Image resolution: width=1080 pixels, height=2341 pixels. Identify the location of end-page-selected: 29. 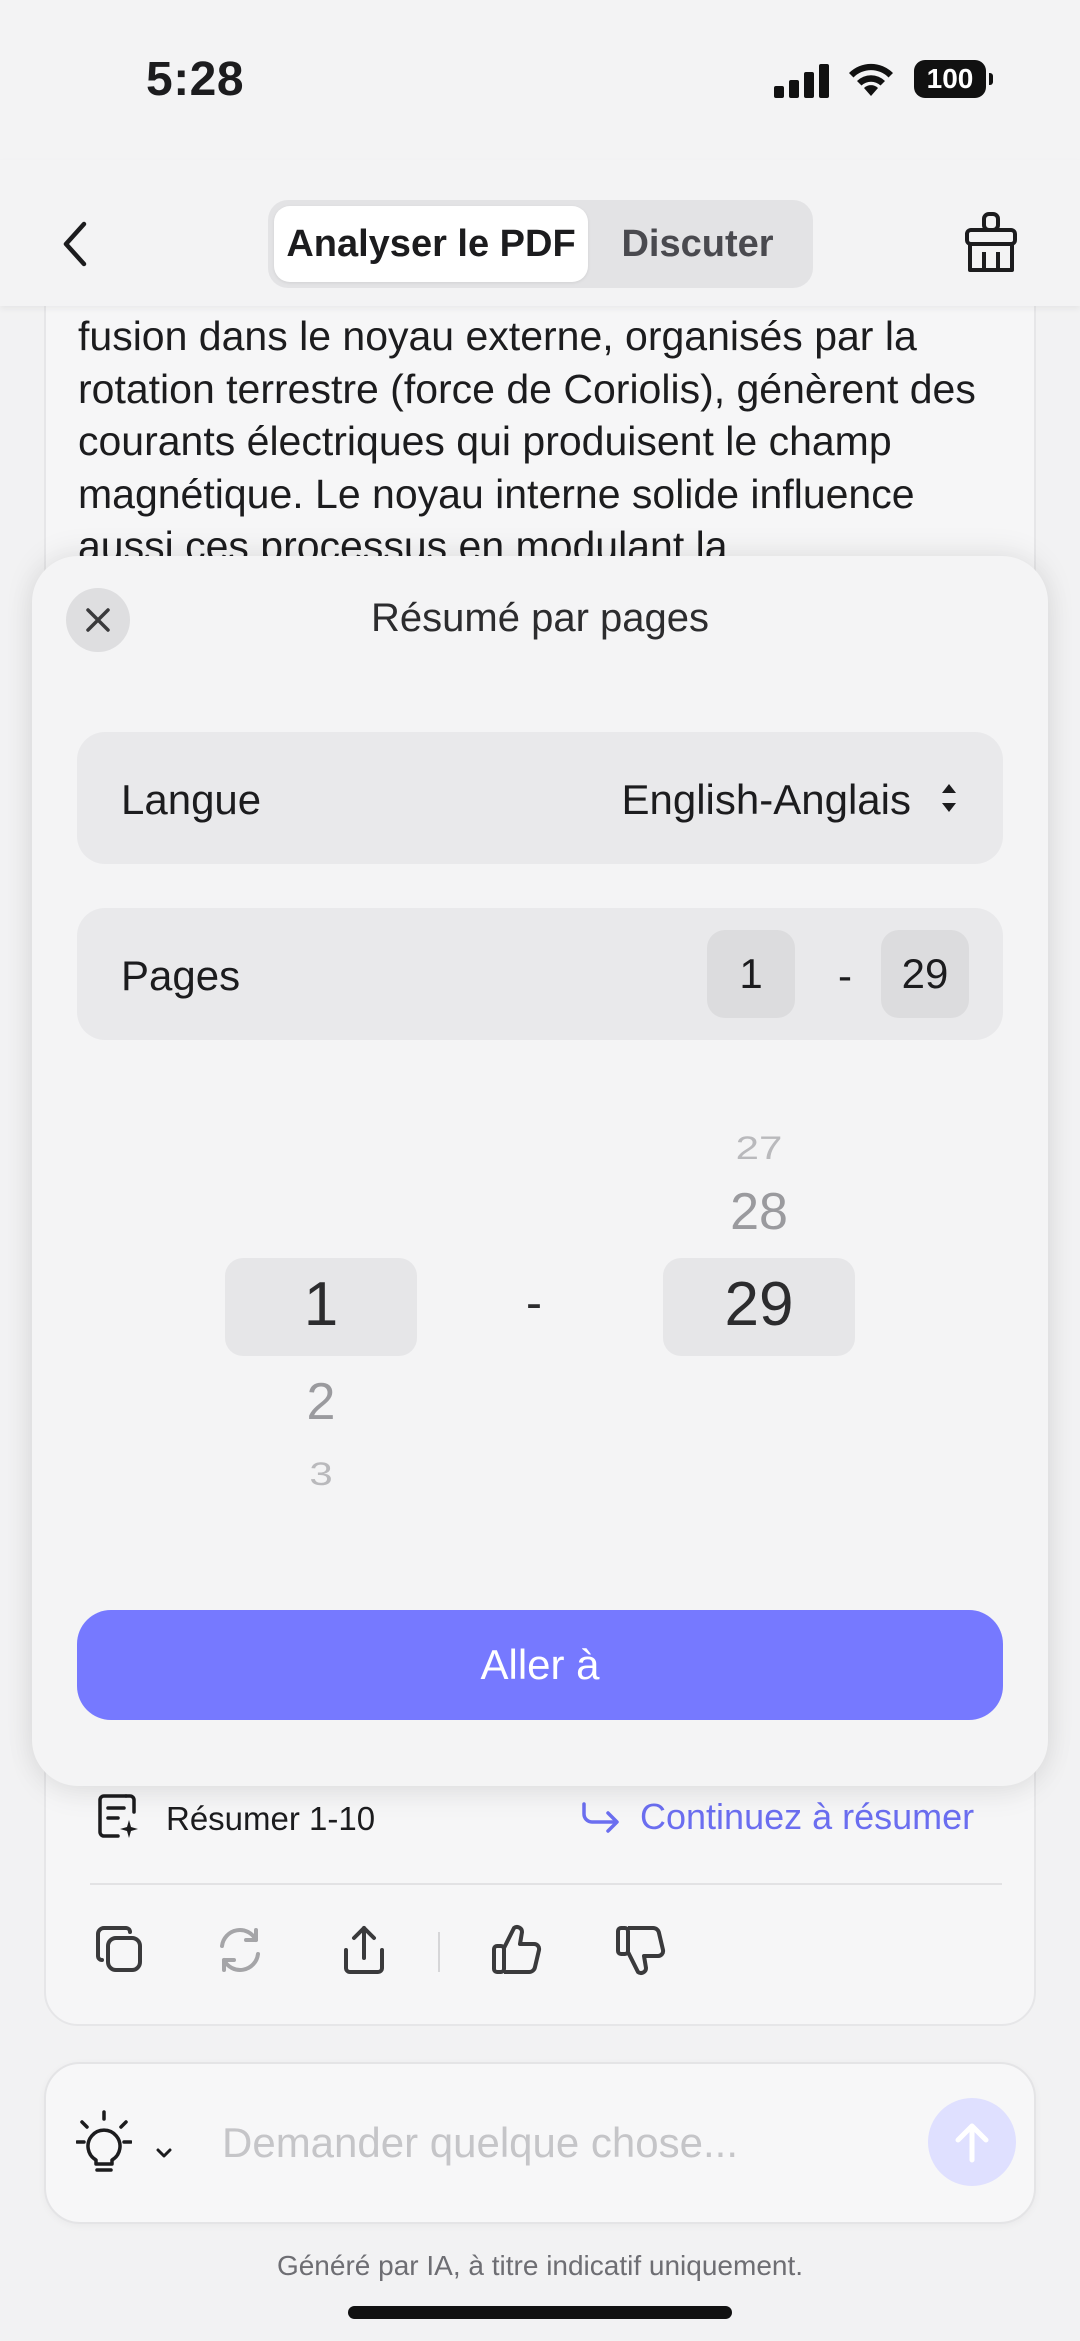
(759, 1304).